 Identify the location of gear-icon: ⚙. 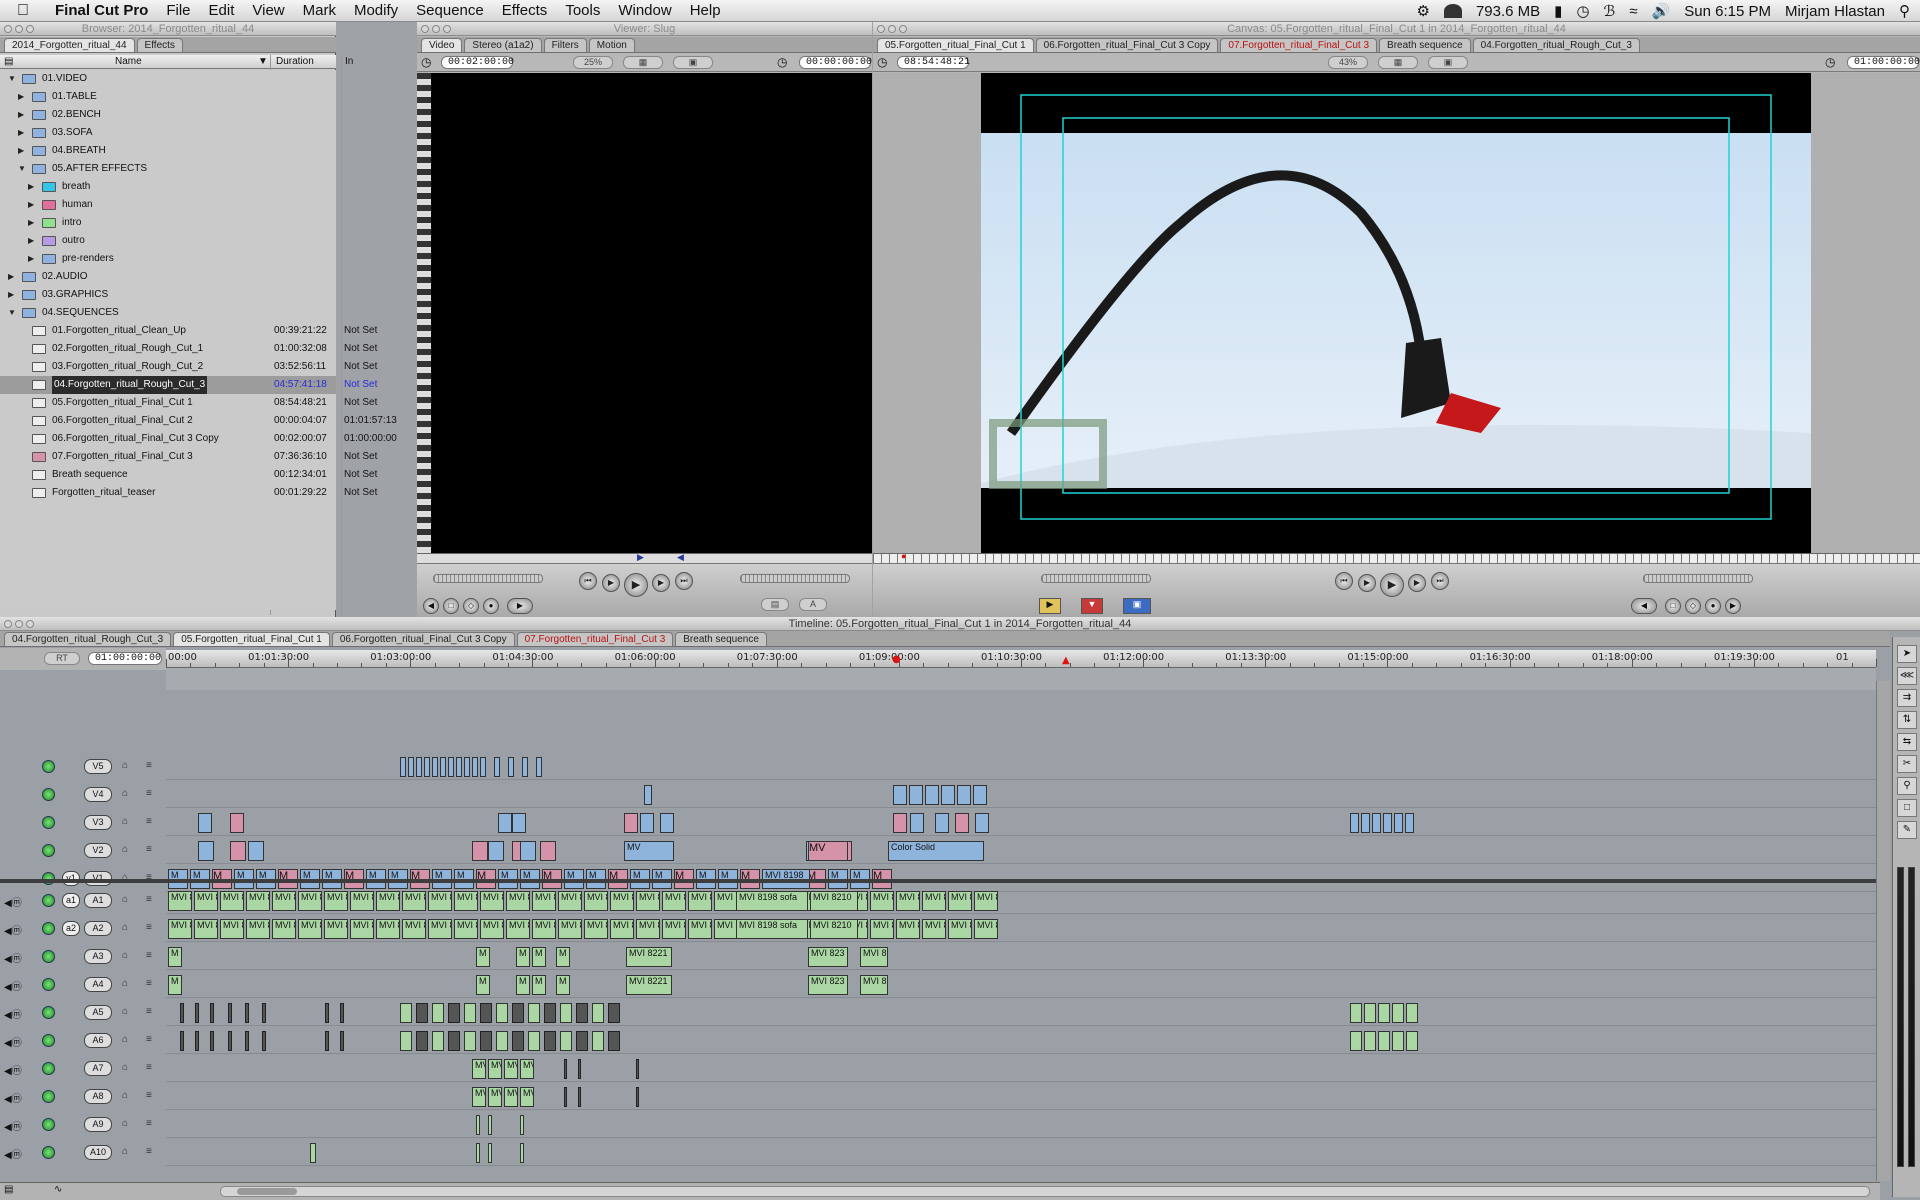
(1423, 11).